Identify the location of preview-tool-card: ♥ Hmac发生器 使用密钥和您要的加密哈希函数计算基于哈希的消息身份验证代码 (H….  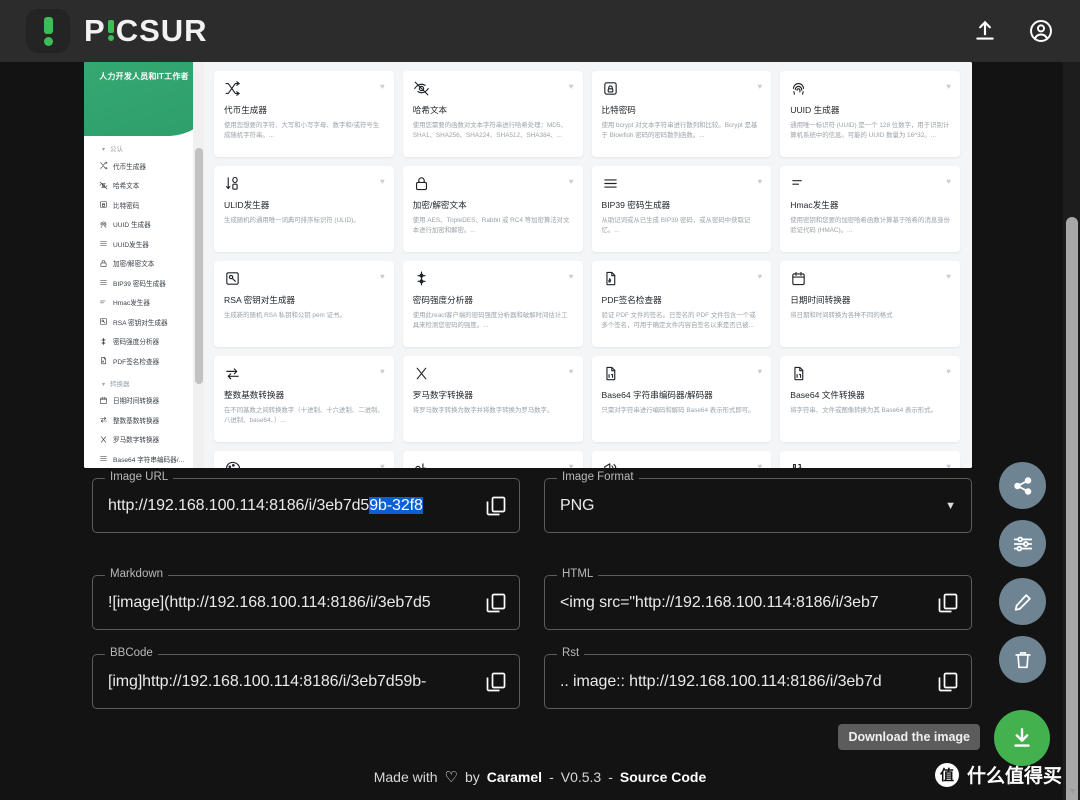
(870, 209).